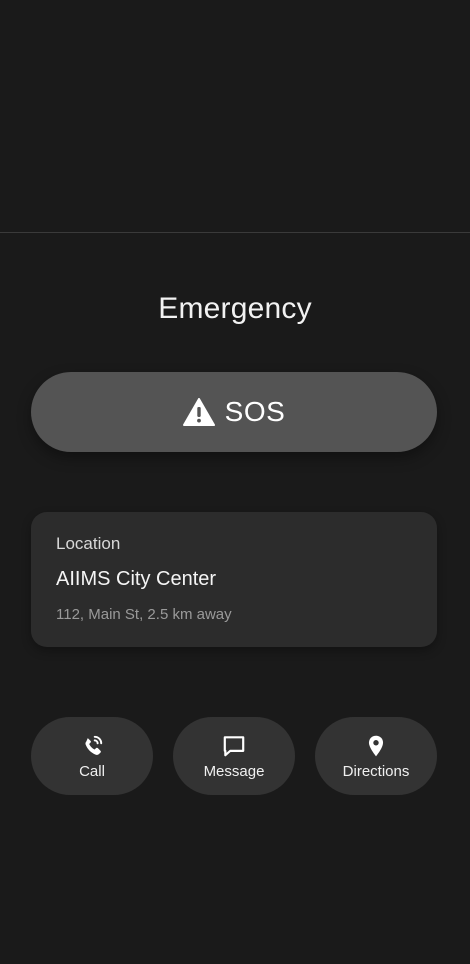  I want to click on sos-button: SOS, so click(234, 412).